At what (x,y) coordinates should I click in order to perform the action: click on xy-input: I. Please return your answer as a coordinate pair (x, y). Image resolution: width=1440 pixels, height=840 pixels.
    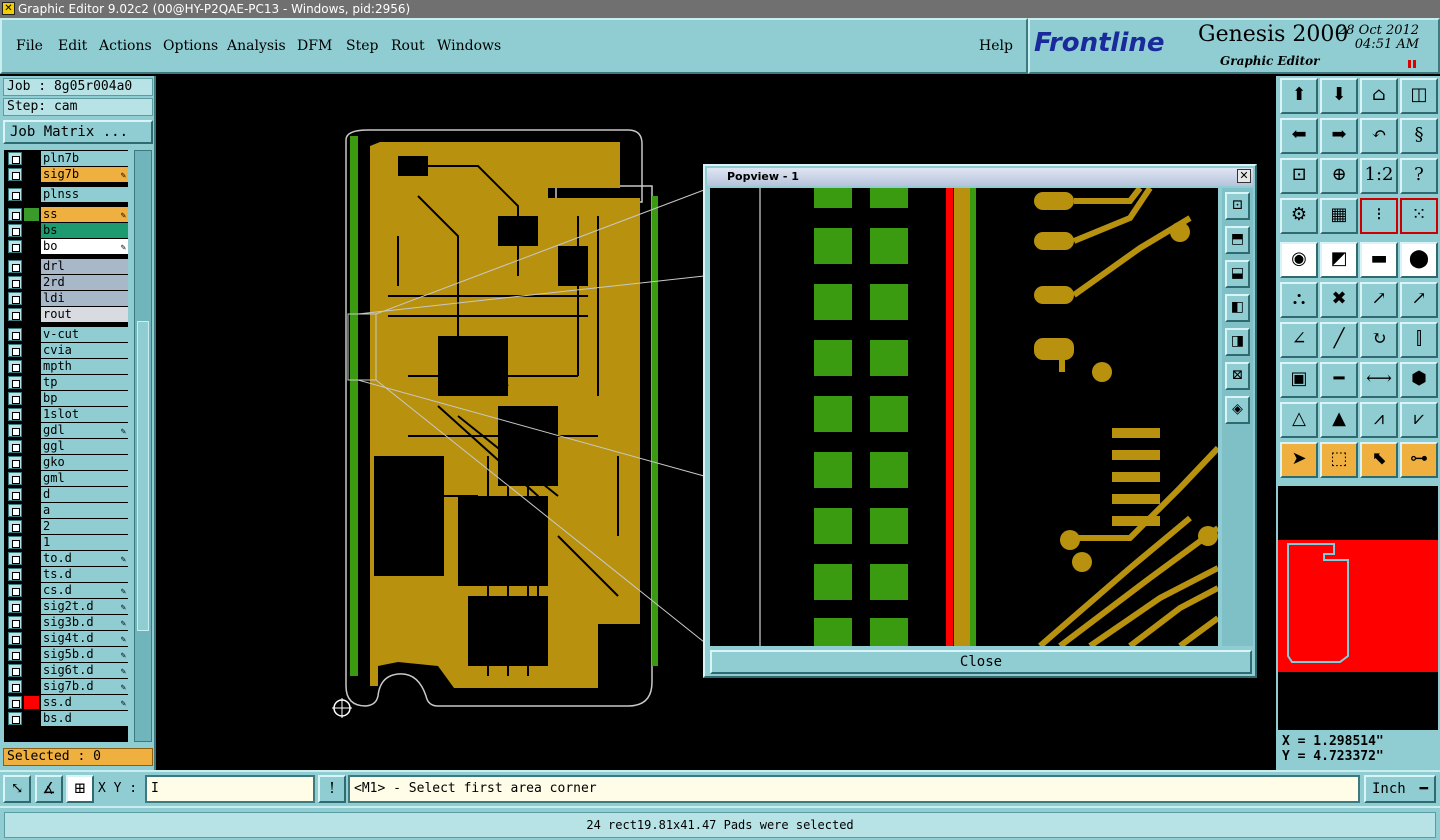
    Looking at the image, I should click on (230, 789).